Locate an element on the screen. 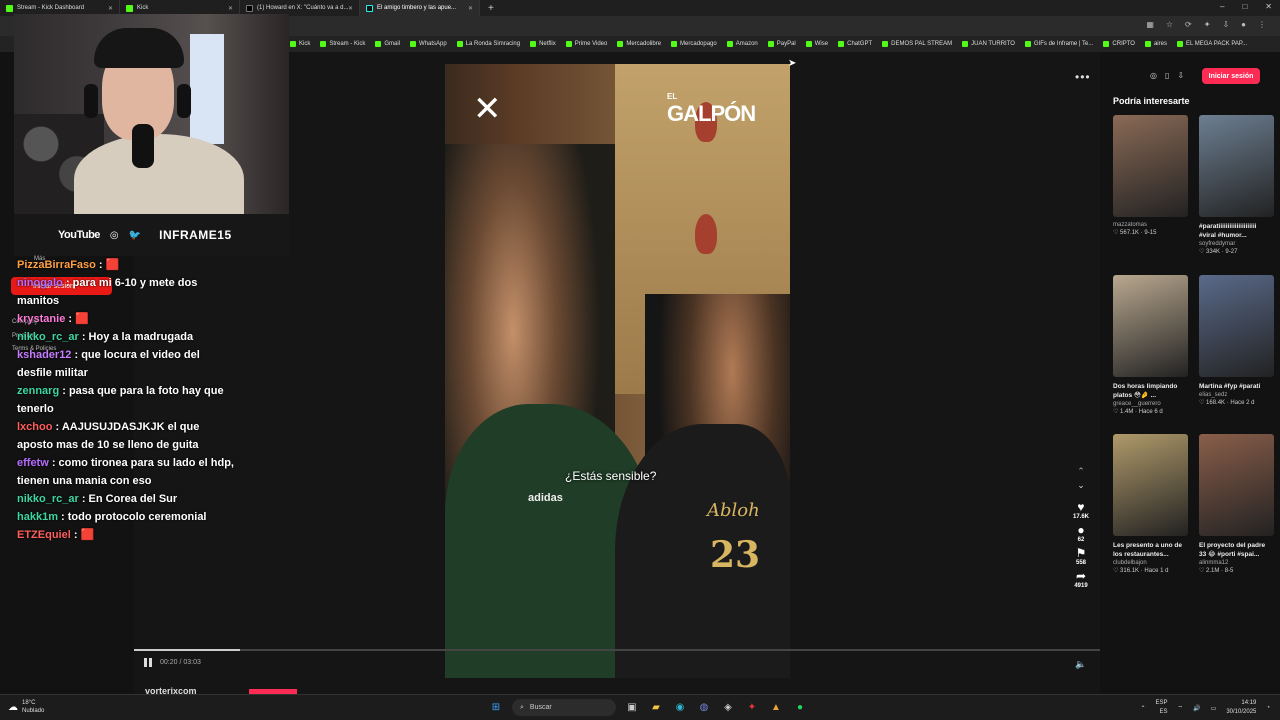  chat-username: kshader12 is located at coordinates (44, 355).